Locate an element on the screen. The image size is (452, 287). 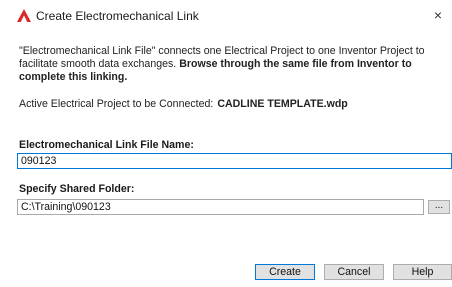
autocad-electrical-icon is located at coordinates (24, 15).